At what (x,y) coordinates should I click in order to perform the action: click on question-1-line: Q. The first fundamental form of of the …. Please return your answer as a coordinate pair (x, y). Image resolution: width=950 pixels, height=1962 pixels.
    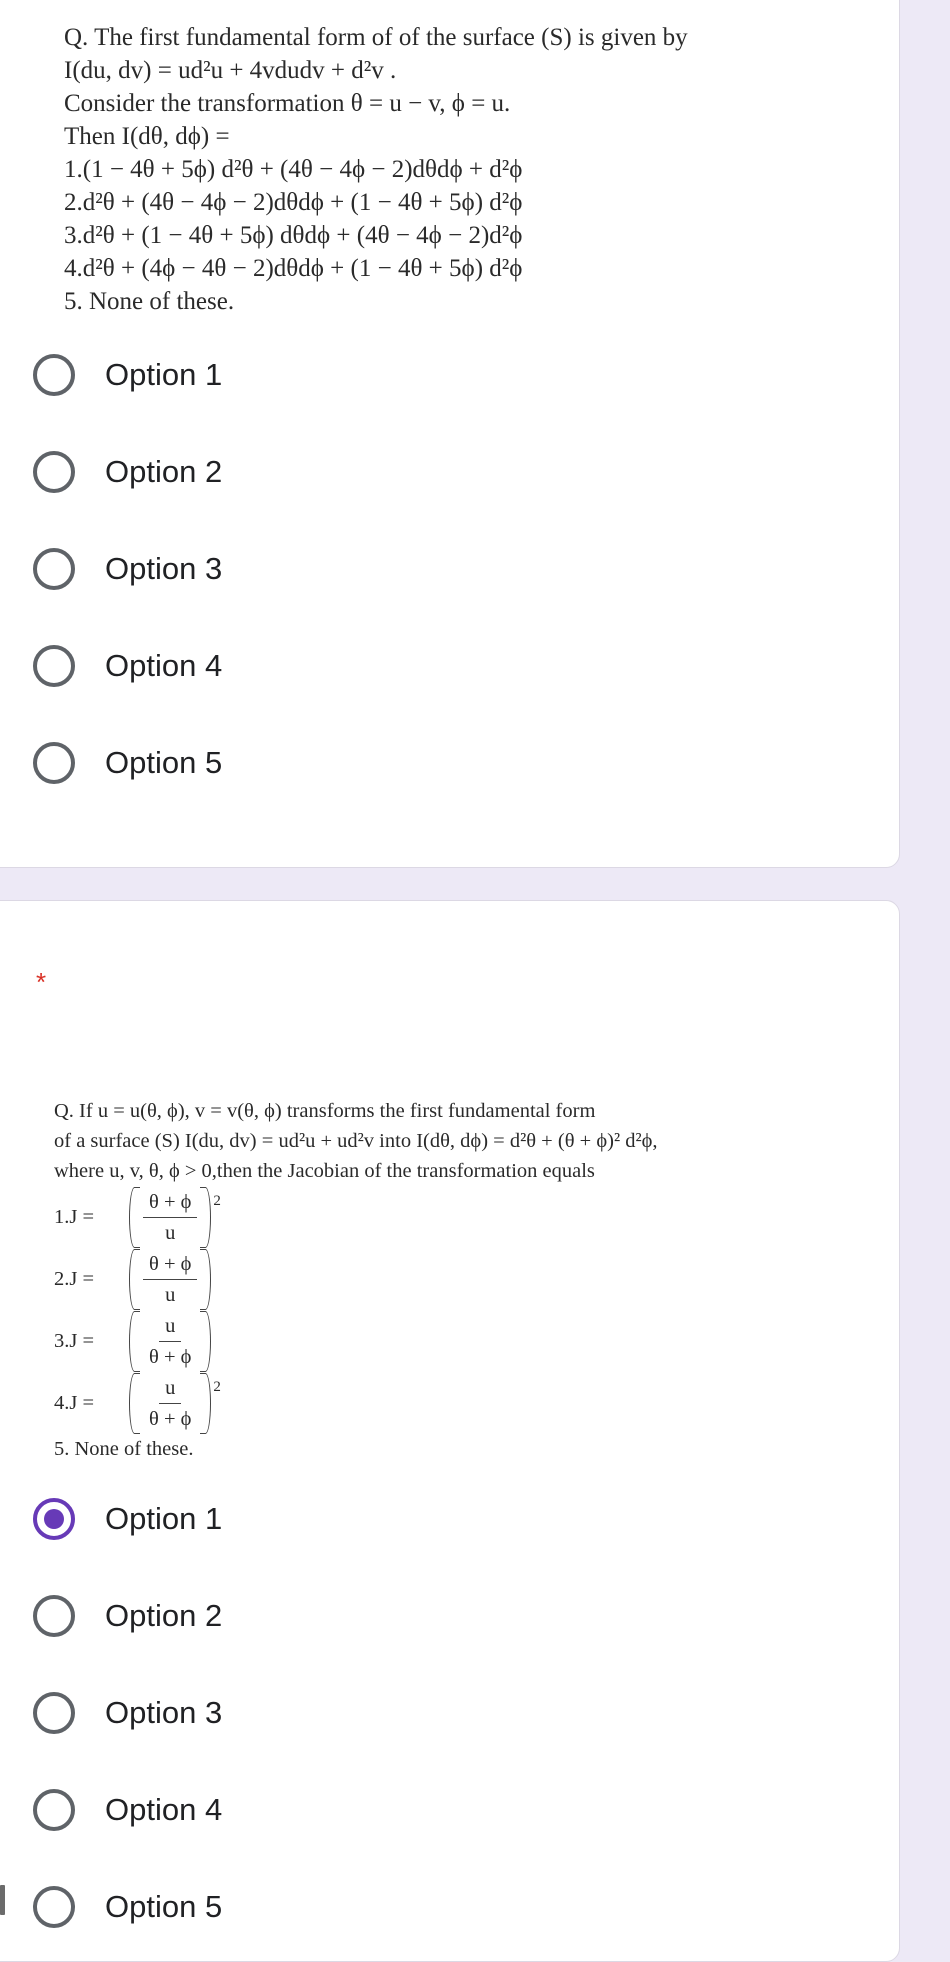
    Looking at the image, I should click on (376, 37).